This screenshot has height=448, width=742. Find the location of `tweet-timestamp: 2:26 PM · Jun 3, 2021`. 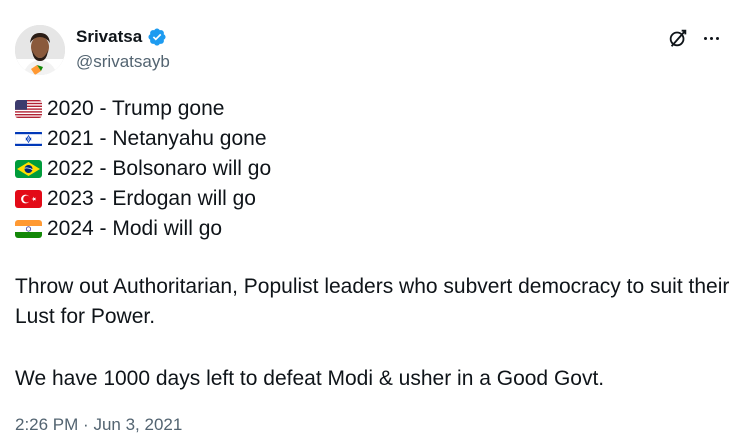

tweet-timestamp: 2:26 PM · Jun 3, 2021 is located at coordinates (98, 425).